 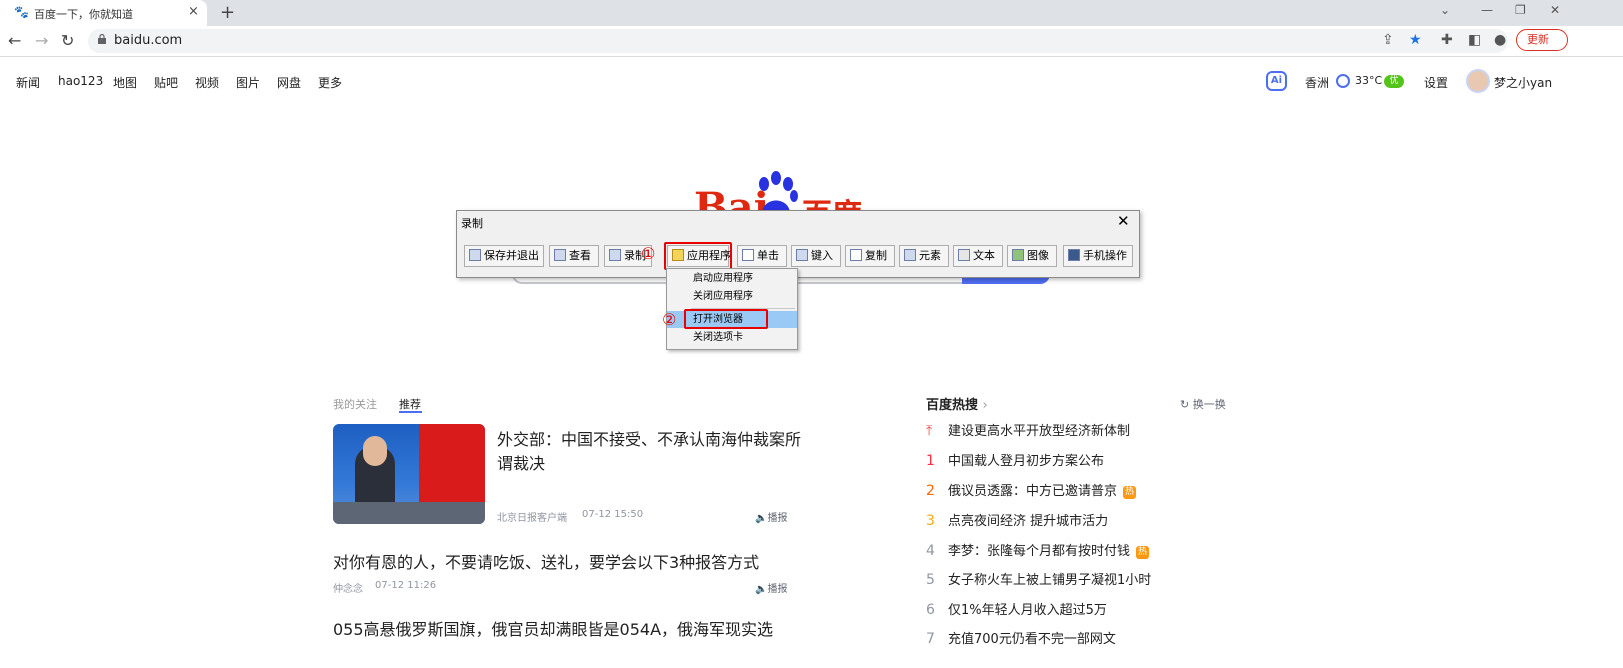 I want to click on highlight-open-browser, so click(x=726, y=319).